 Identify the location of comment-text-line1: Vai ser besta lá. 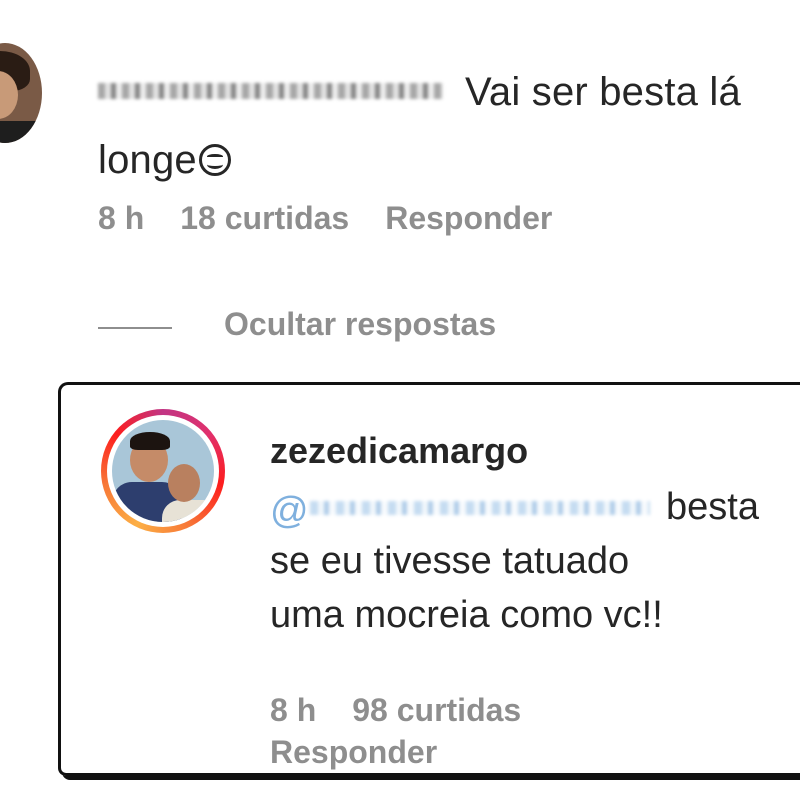
(603, 92).